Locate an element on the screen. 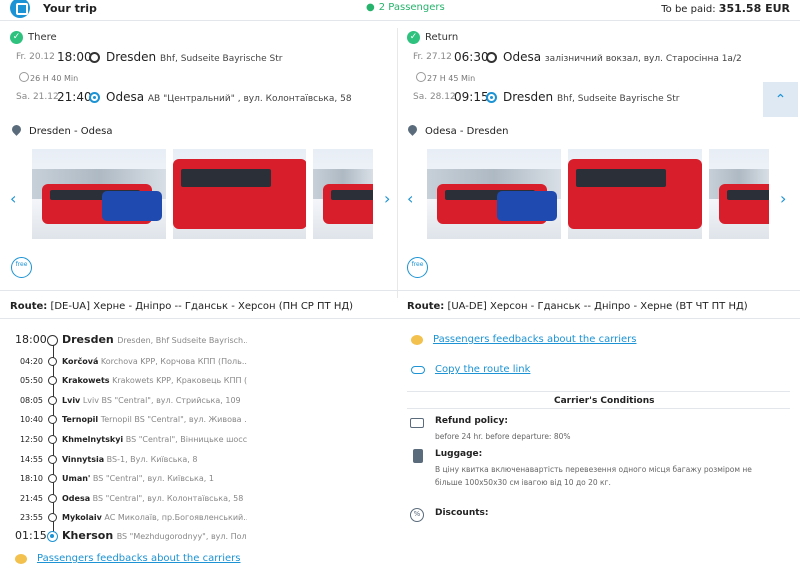 This screenshot has height=572, width=800. there-header: ✓ There is located at coordinates (205, 37).